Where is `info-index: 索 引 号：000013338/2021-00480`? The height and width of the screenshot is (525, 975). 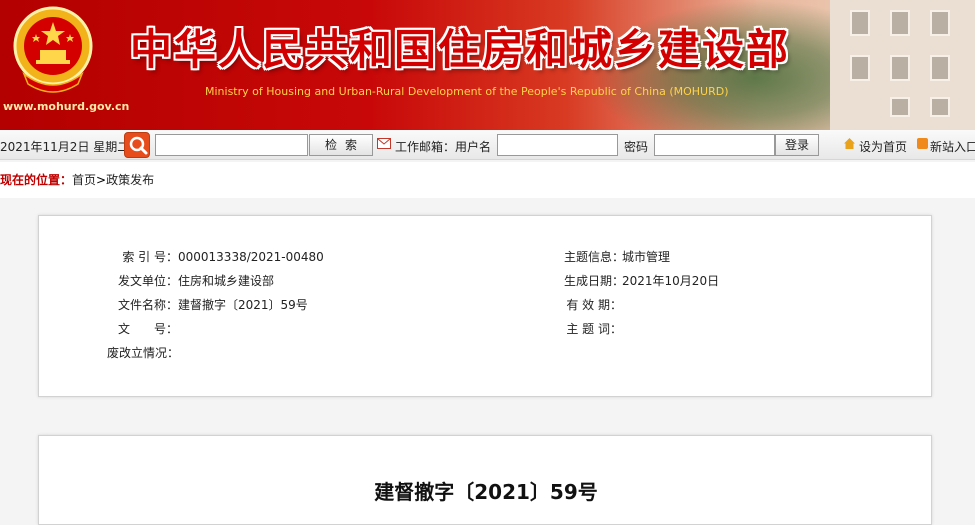 info-index: 索 引 号：000013338/2021-00480 is located at coordinates (215, 256).